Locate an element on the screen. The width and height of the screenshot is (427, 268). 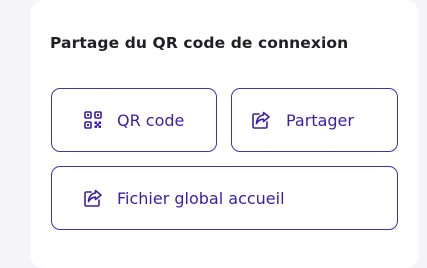
share-button: Partager is located at coordinates (314, 120).